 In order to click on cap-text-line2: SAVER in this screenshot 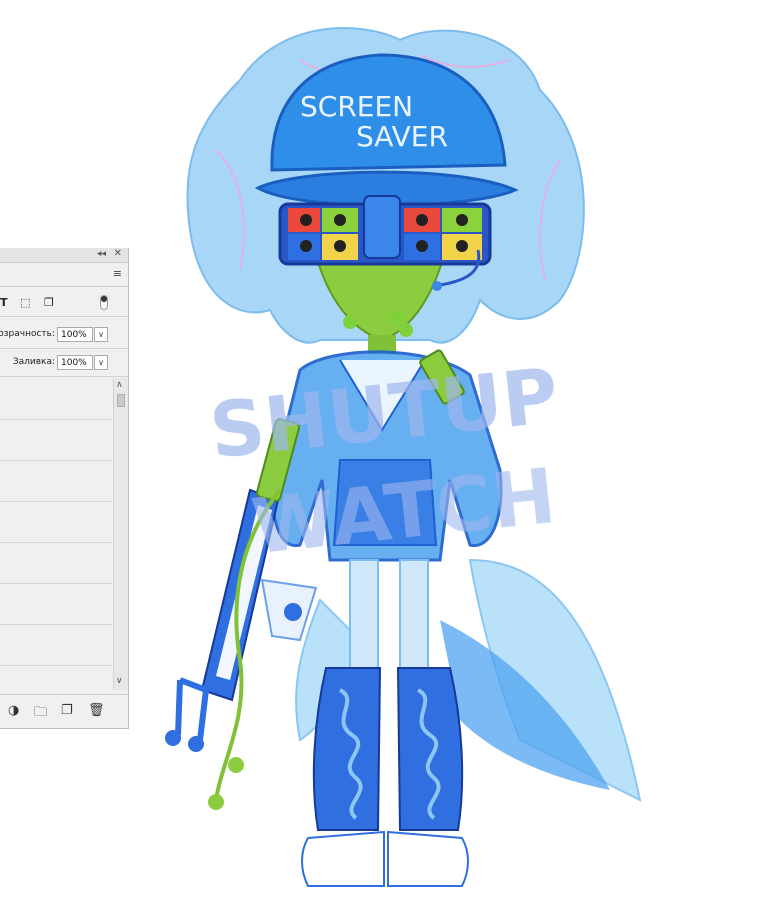, I will do `click(402, 136)`.